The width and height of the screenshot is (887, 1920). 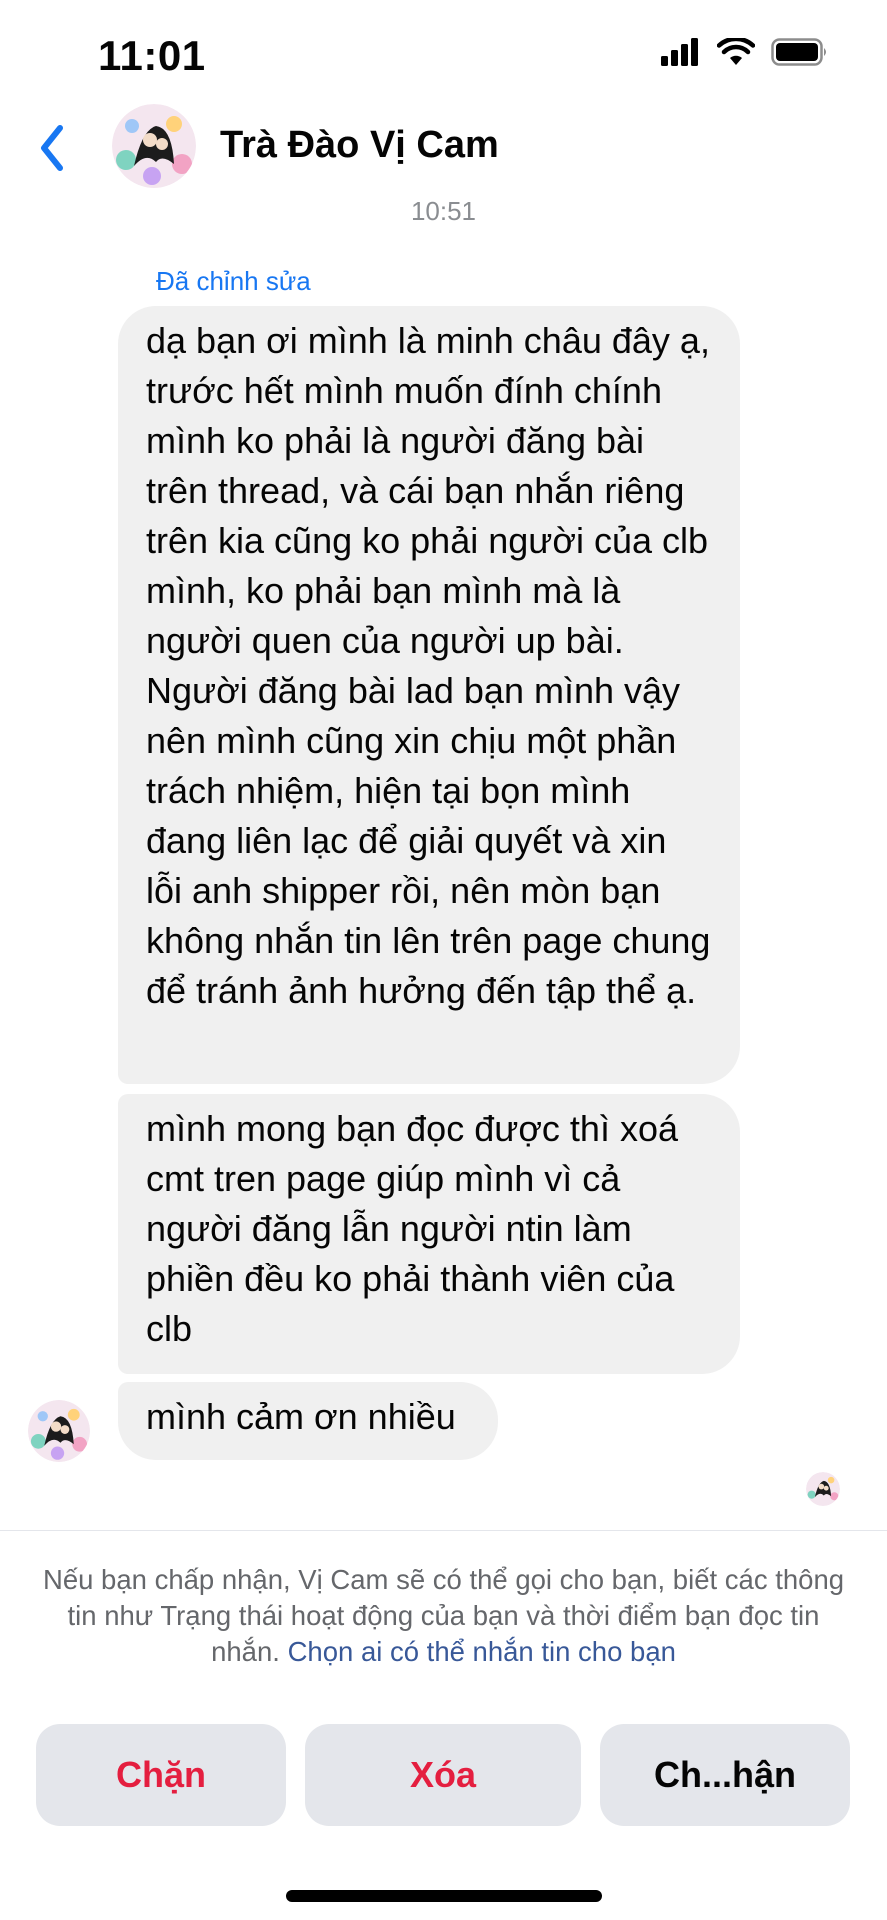 I want to click on back-button, so click(x=53, y=148).